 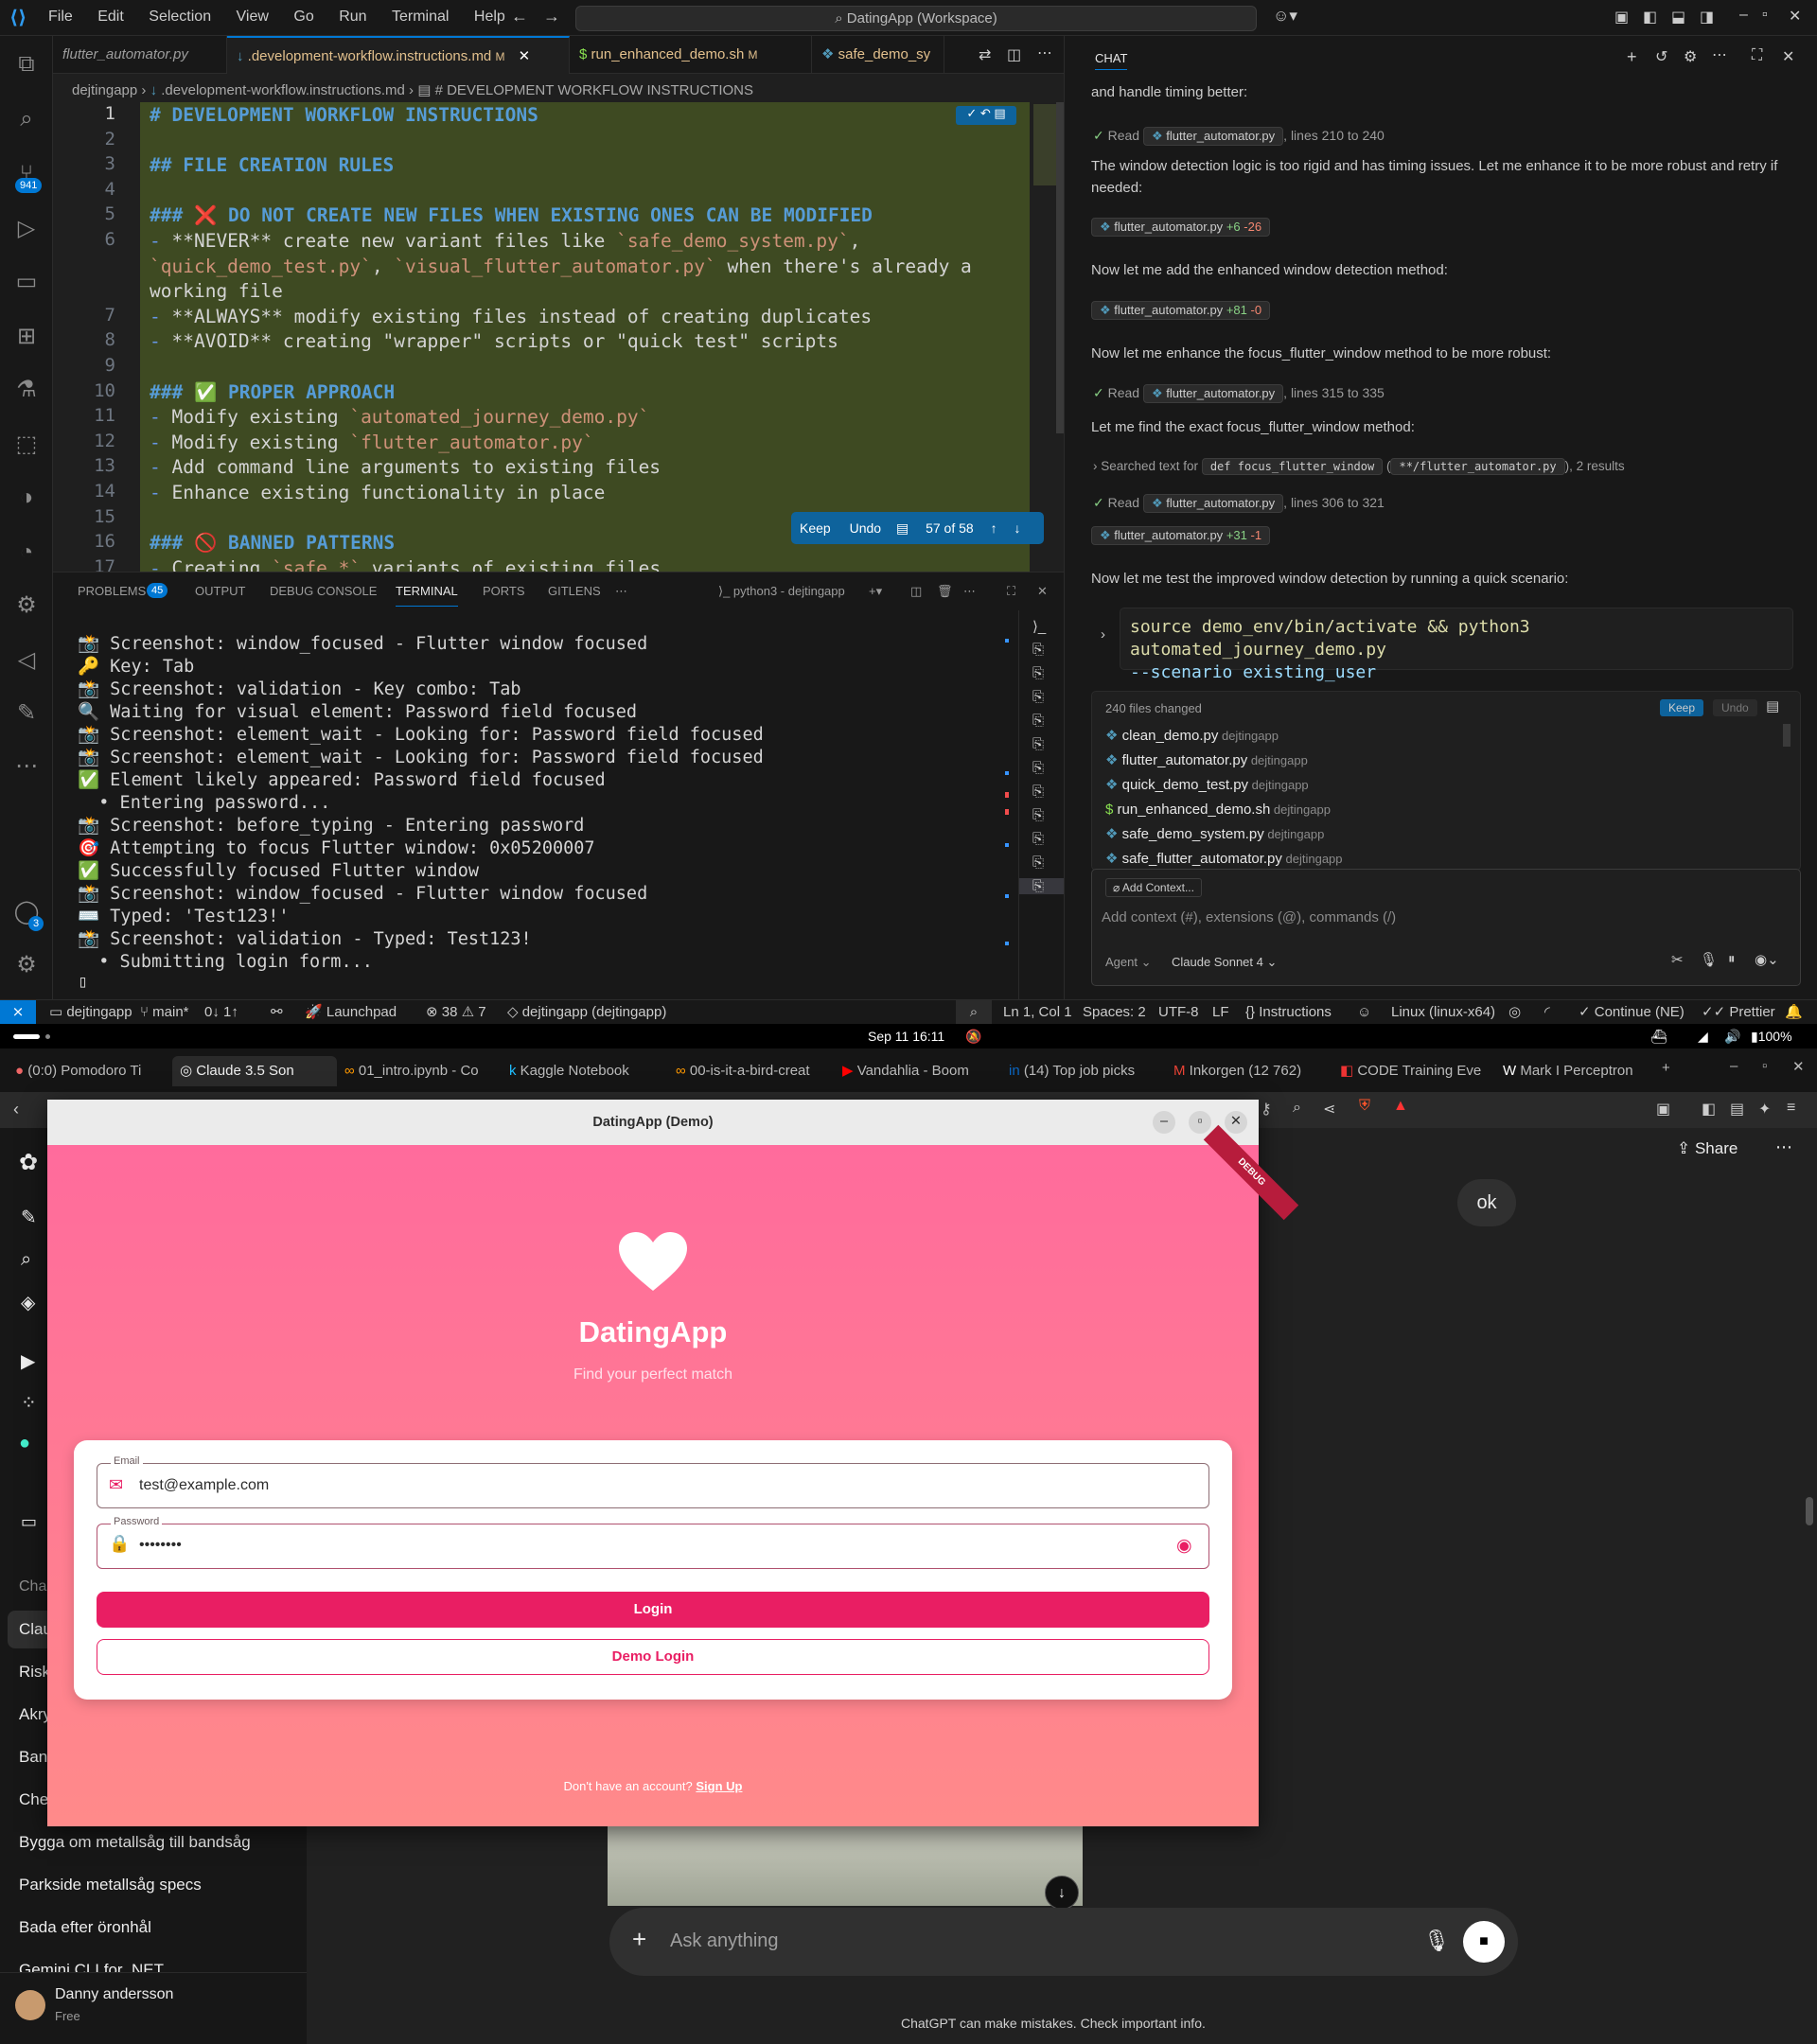 What do you see at coordinates (26, 605) in the screenshot?
I see `docker-icon: ⚙` at bounding box center [26, 605].